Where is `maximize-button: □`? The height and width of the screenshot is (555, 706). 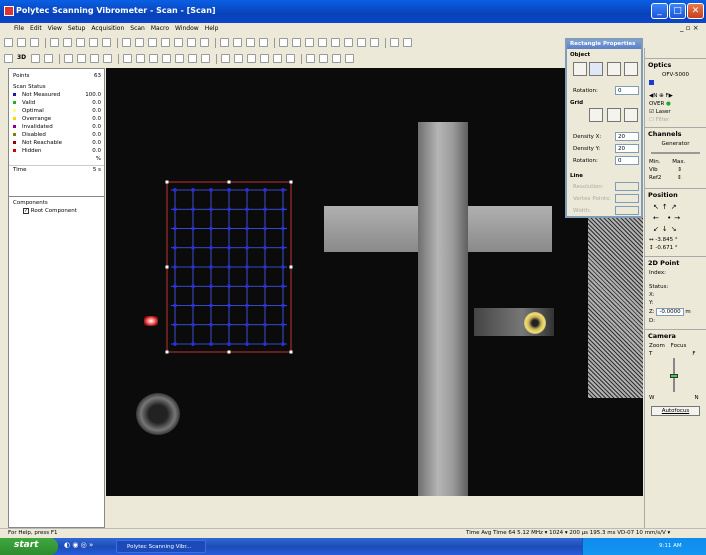
maximize-button: □ is located at coordinates (677, 11).